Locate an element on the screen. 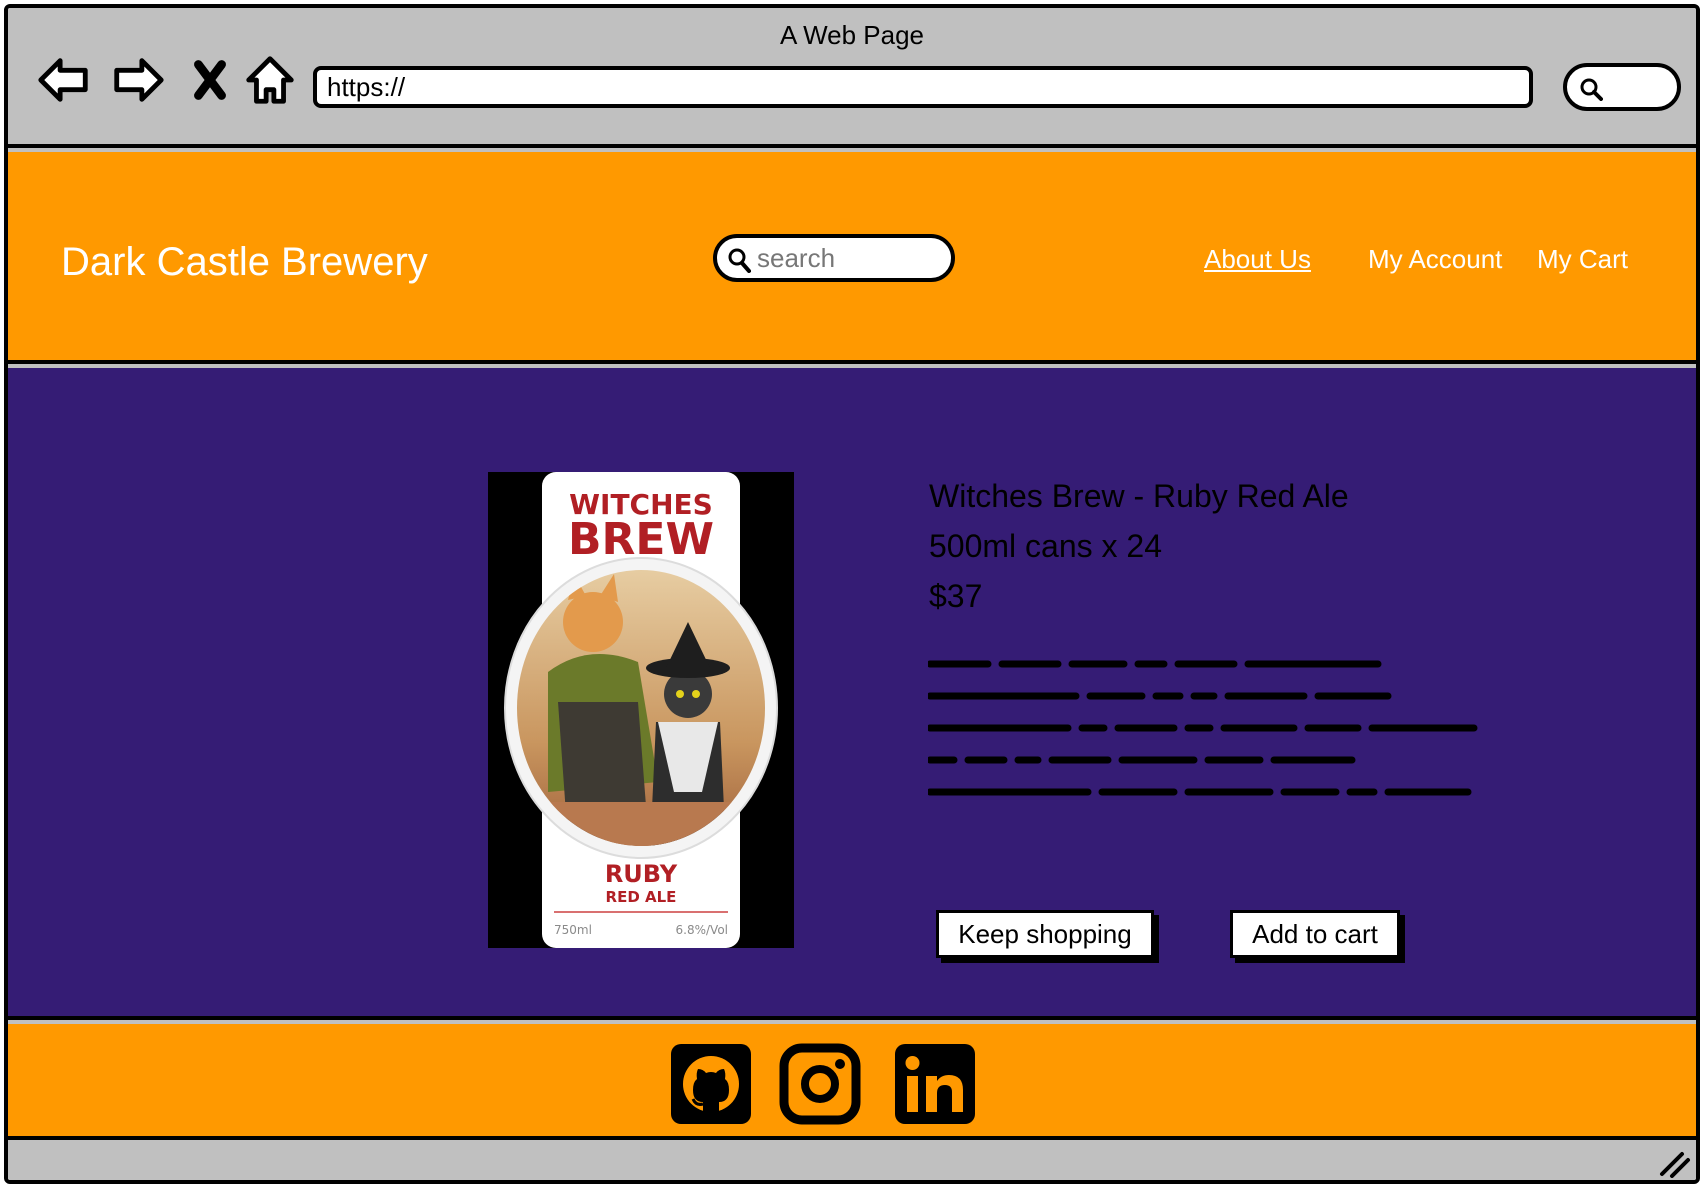 This screenshot has width=1702, height=1186. product-image: WITCHES BREW RUBY RED ALE 750ml 6.8%/Vol is located at coordinates (641, 710).